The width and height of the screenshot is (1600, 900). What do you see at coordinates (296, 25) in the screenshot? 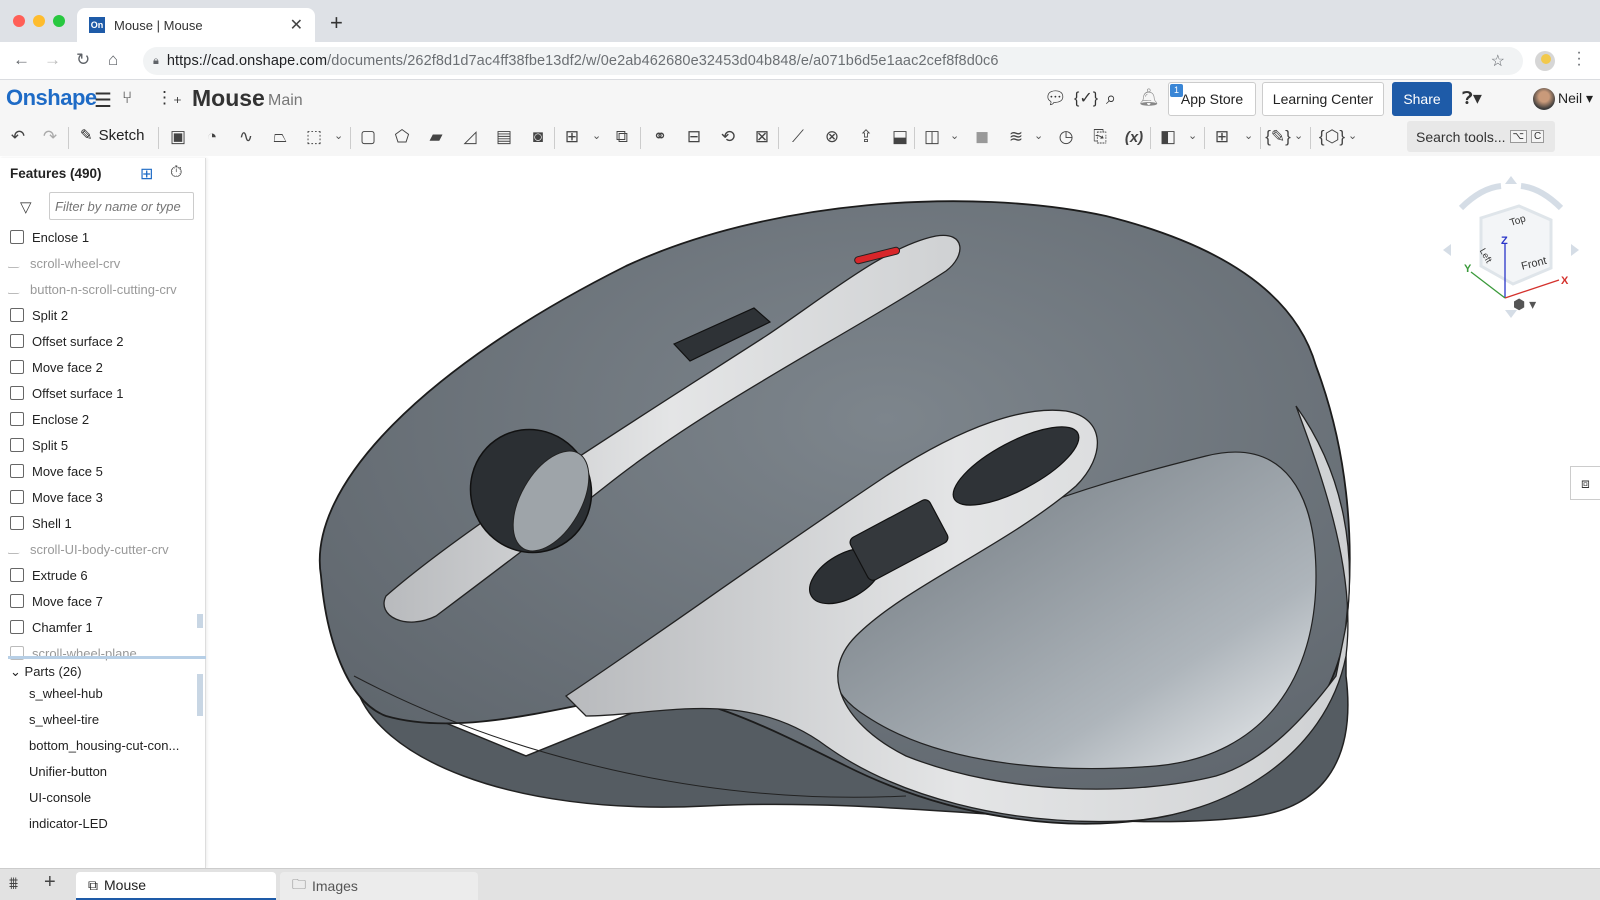
I see `close-tab-icon: ✕` at bounding box center [296, 25].